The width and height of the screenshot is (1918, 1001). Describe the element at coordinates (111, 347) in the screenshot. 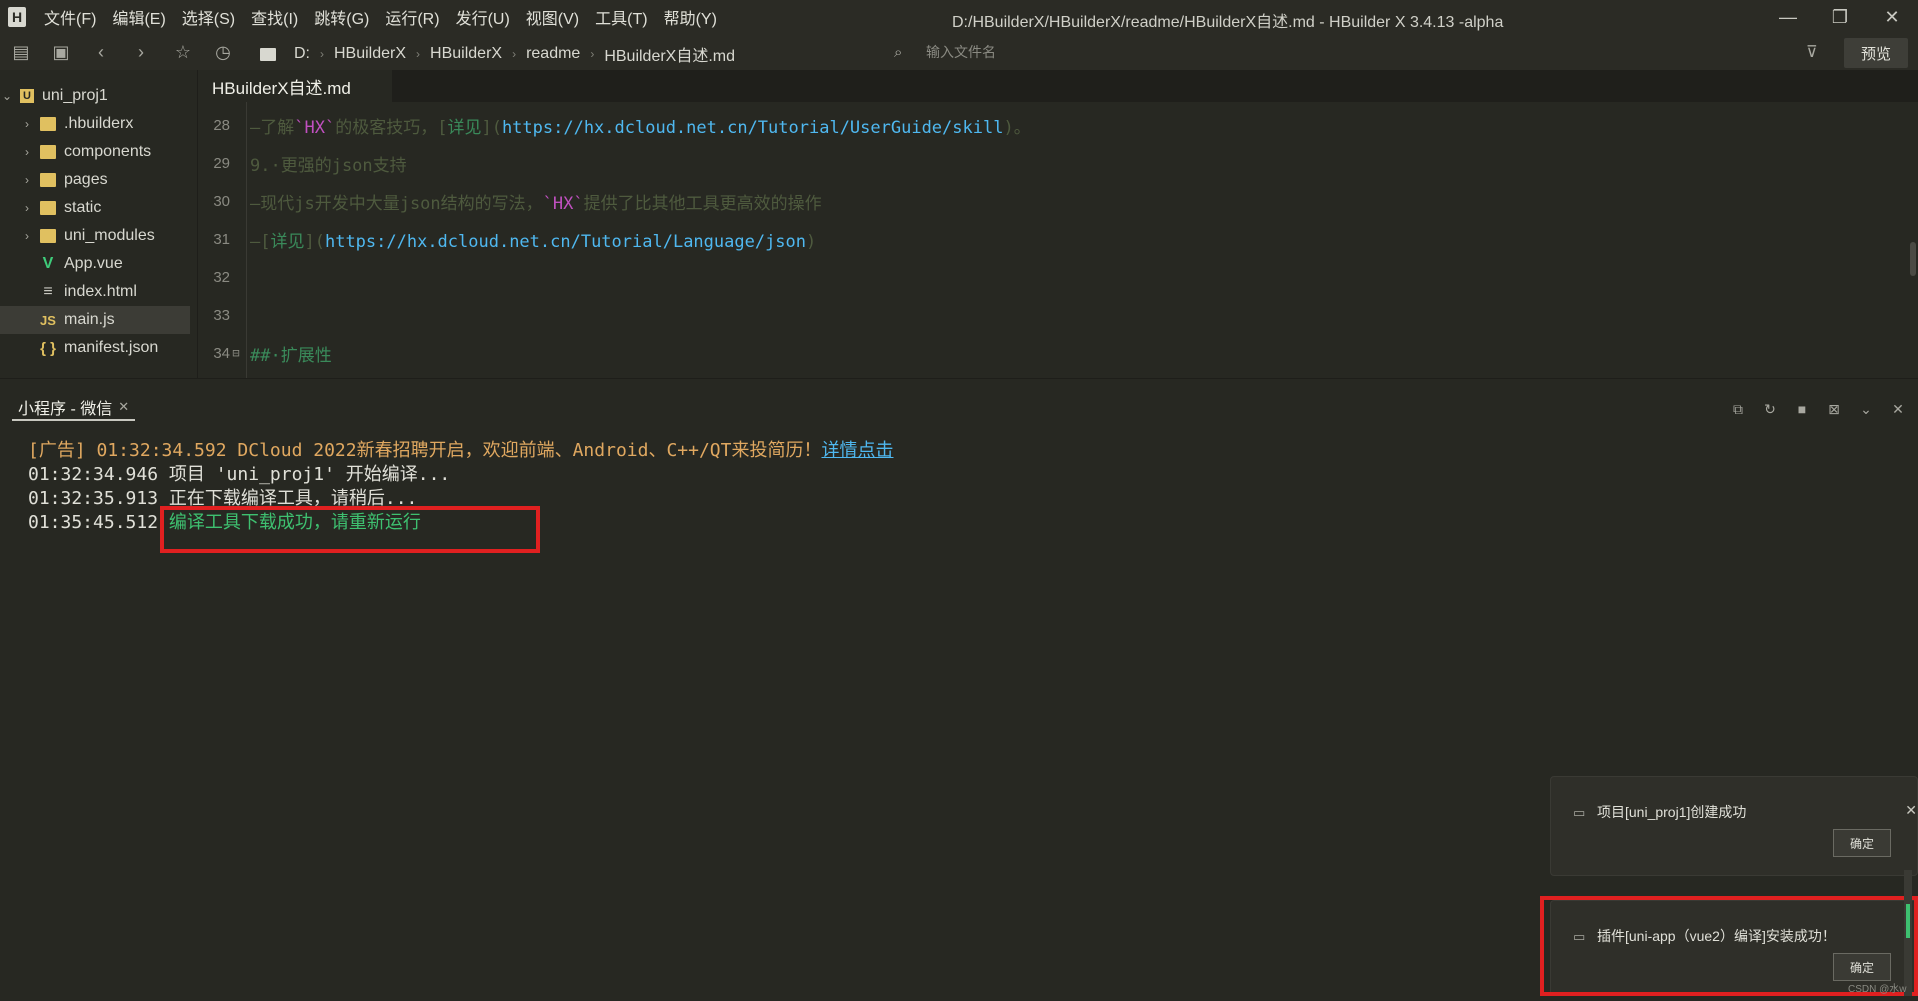

I see `tree-label: manifest.json` at that location.